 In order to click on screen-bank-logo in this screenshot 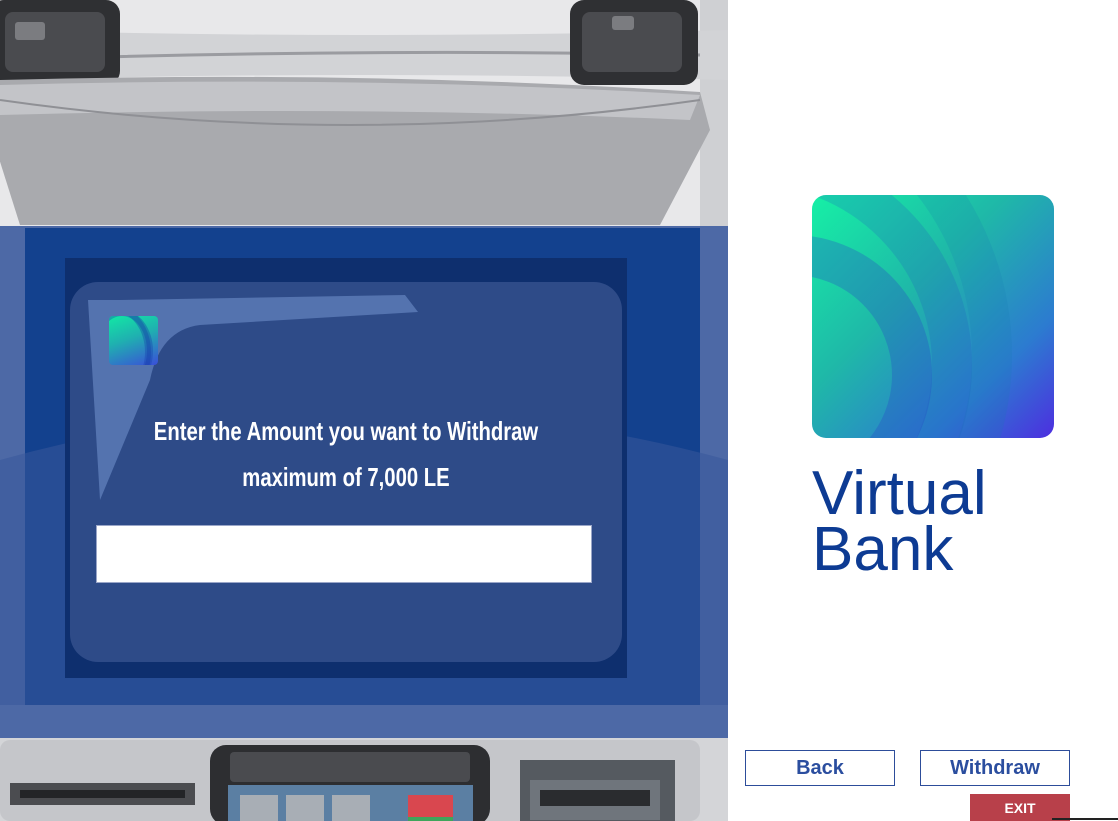, I will do `click(133, 340)`.